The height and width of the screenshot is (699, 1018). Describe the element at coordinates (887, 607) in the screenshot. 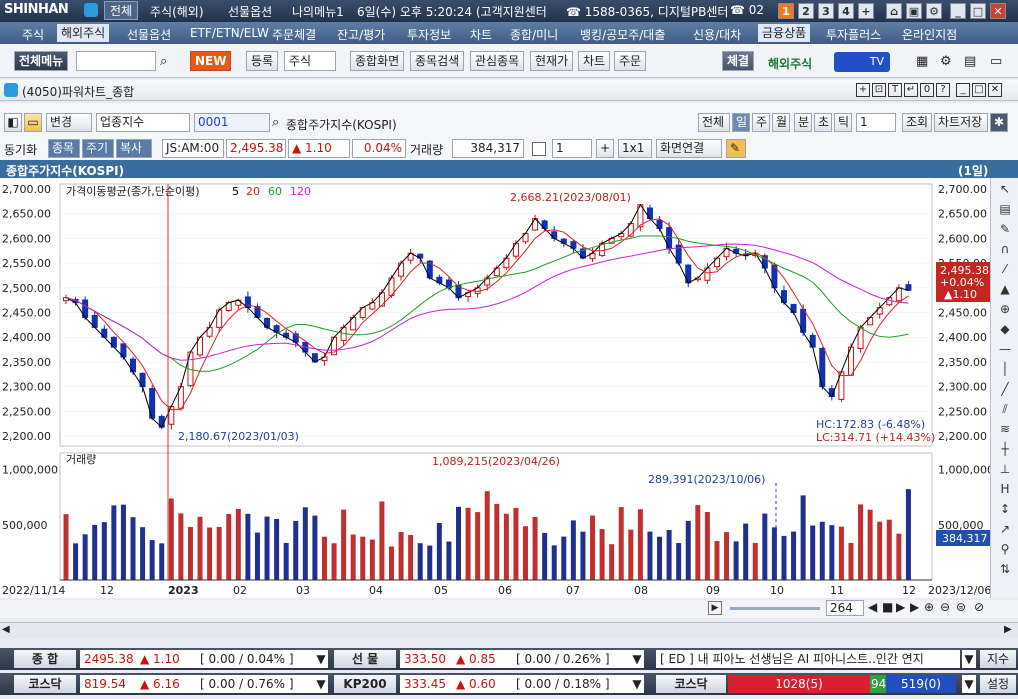

I see `nav-stop-icon: ■` at that location.